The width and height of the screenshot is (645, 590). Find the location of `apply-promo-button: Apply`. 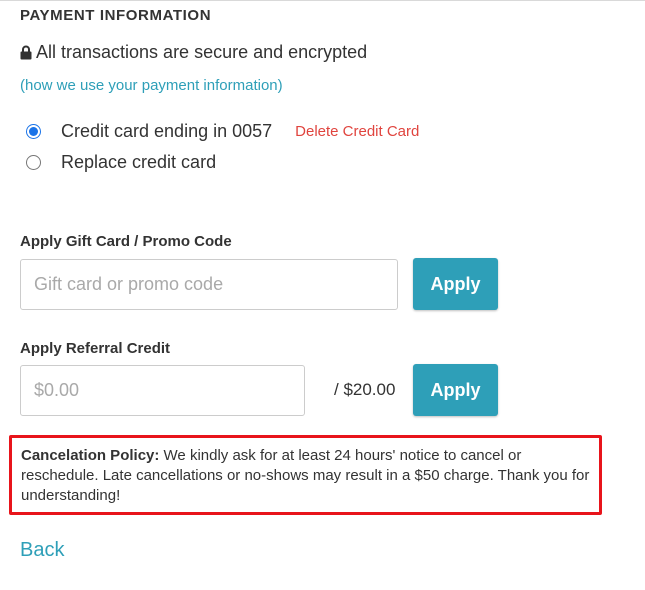

apply-promo-button: Apply is located at coordinates (455, 284).